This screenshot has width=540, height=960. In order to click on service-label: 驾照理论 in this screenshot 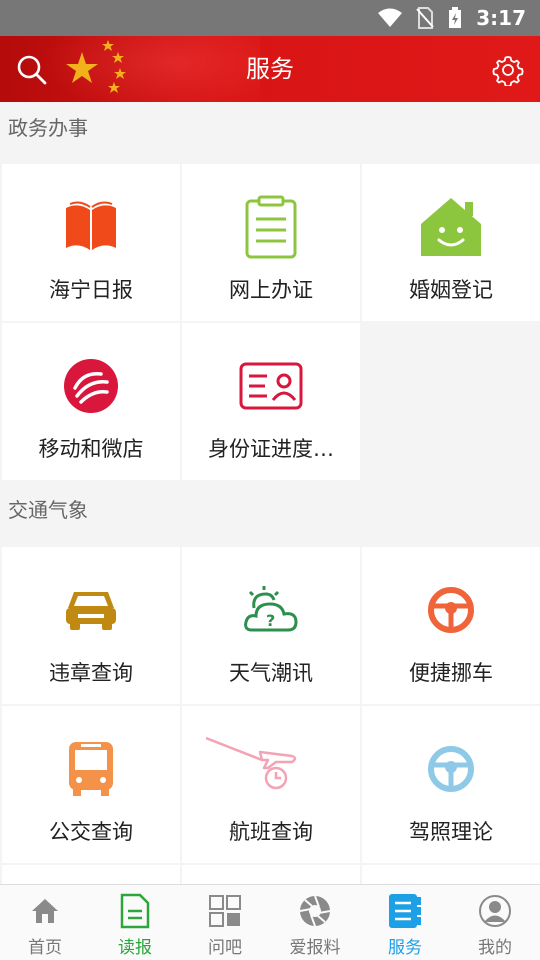, I will do `click(451, 832)`.